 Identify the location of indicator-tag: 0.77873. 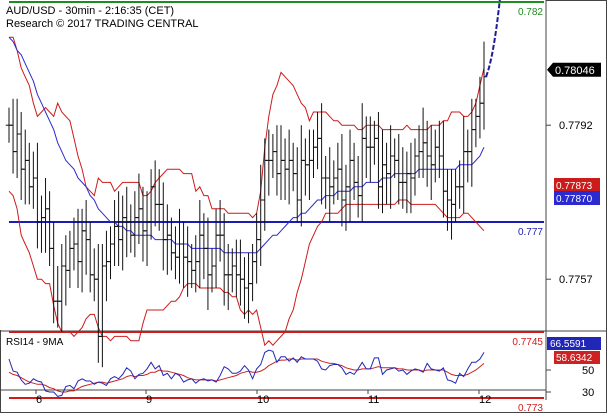
(577, 185).